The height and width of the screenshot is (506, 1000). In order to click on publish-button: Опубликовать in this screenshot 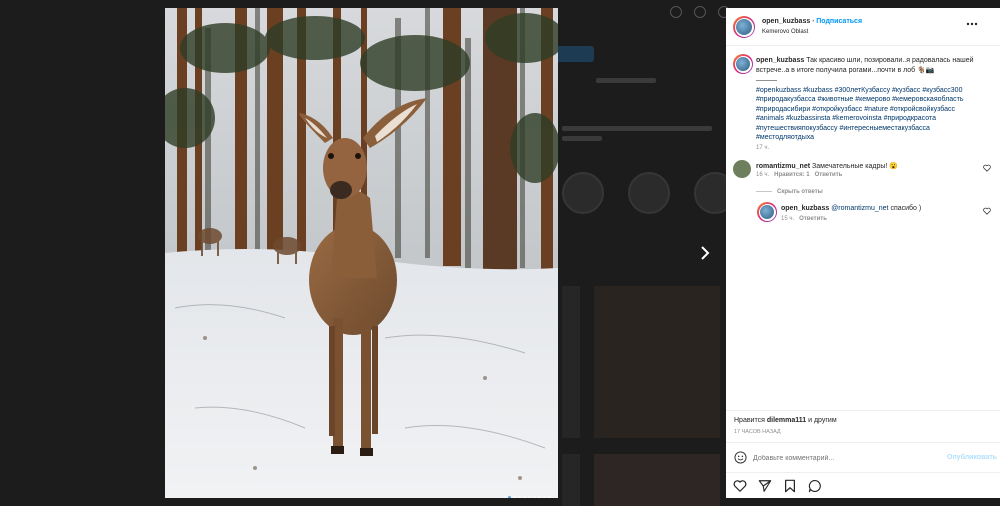, I will do `click(972, 457)`.